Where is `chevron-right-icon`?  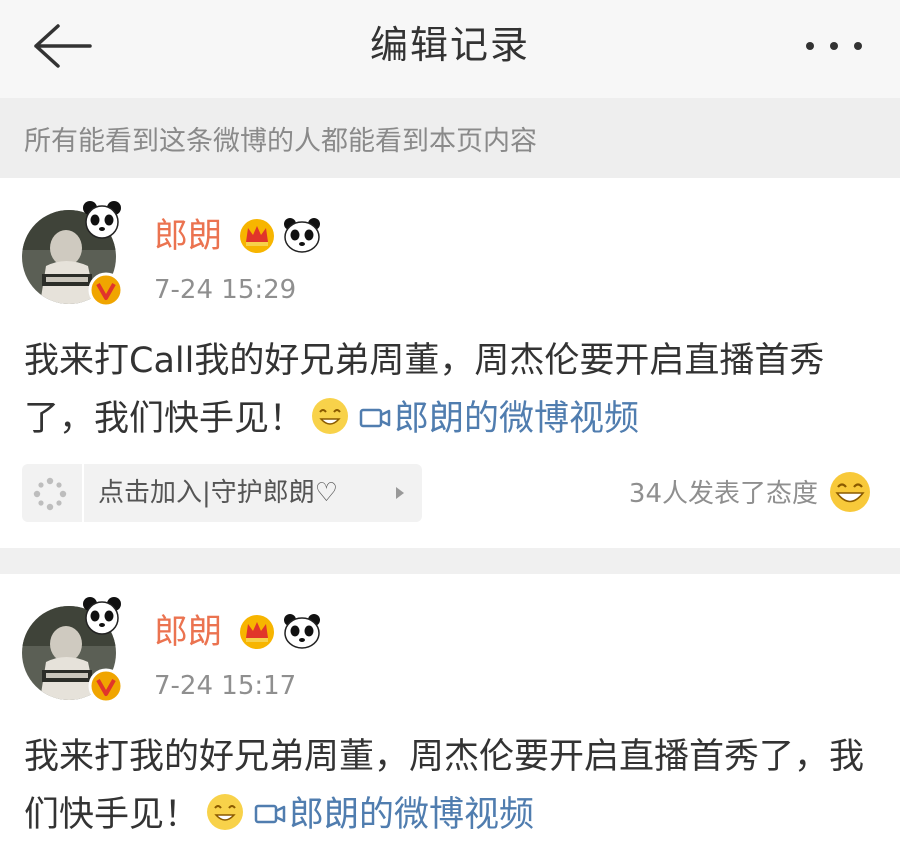 chevron-right-icon is located at coordinates (400, 493).